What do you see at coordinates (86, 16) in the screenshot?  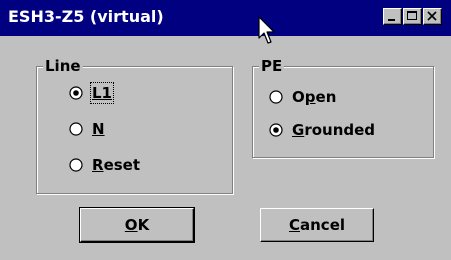 I see `window-title: ESH3-Z5 (virtual)` at bounding box center [86, 16].